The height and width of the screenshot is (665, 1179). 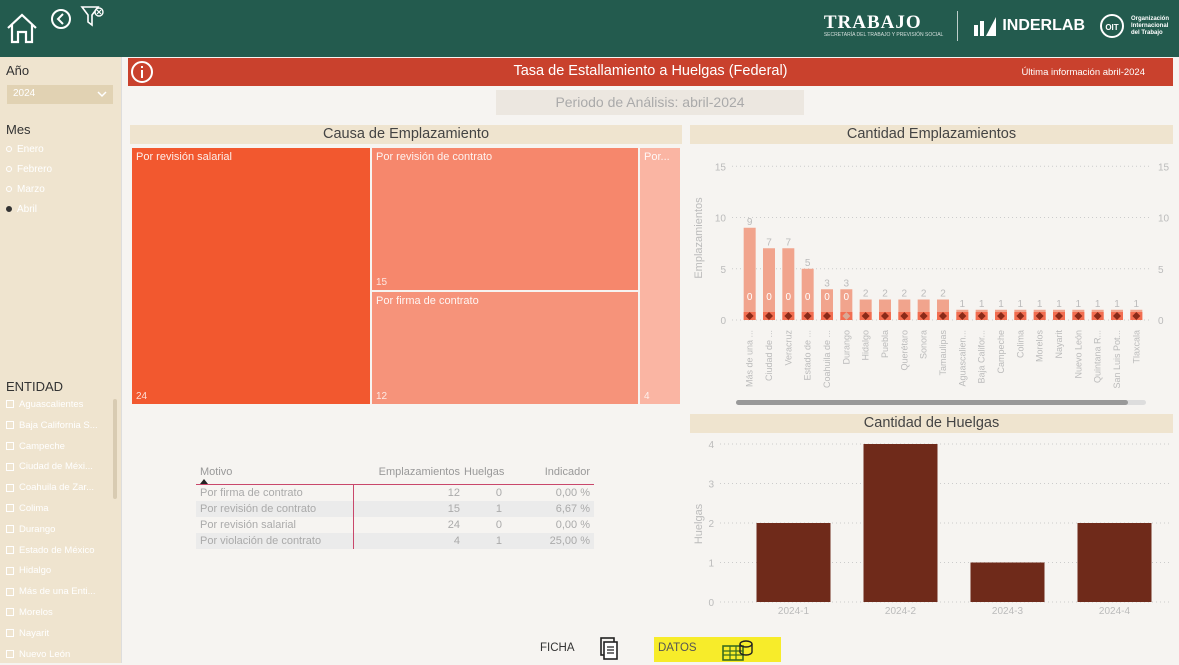 I want to click on col-motivo-header: Motivo, so click(x=275, y=472).